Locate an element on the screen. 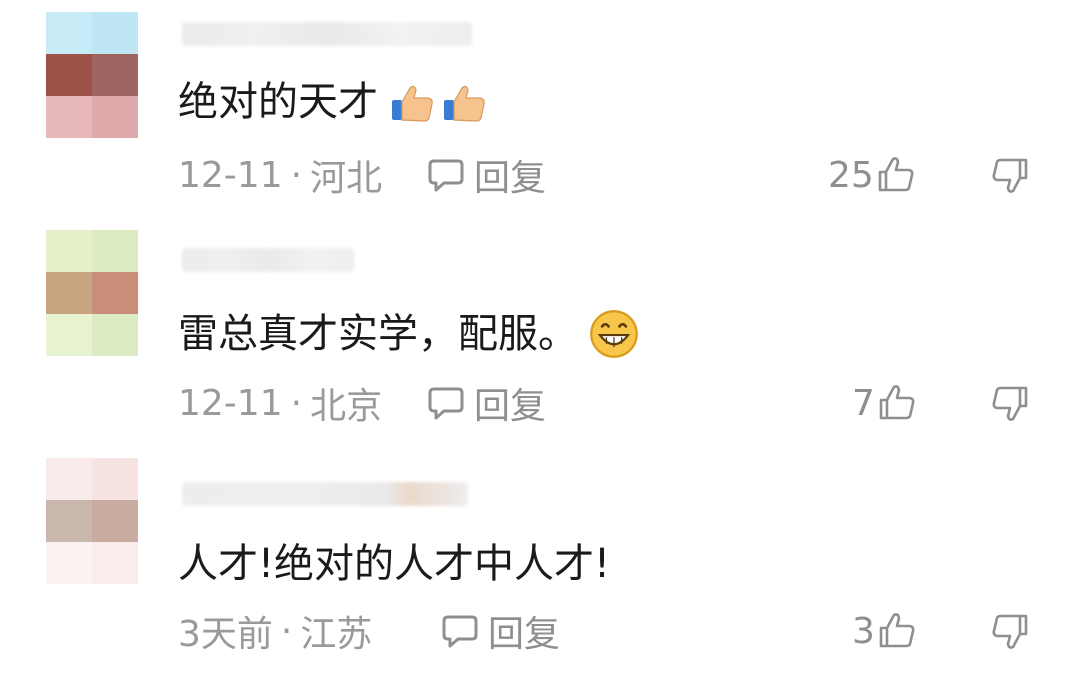 The width and height of the screenshot is (1080, 684). comment-text: 人才!绝对的人才中人才! is located at coordinates (394, 564).